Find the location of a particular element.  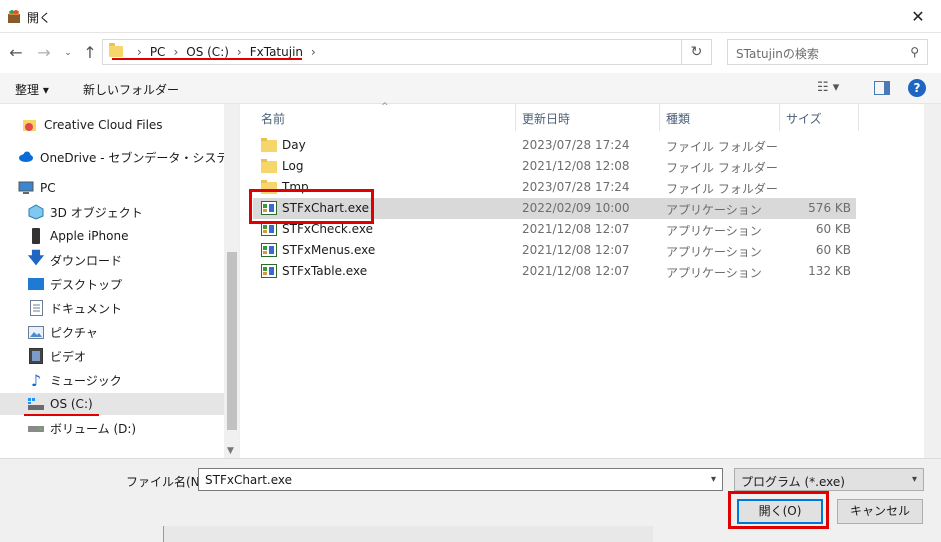

column-header-modified: 更新日時 is located at coordinates (546, 118).